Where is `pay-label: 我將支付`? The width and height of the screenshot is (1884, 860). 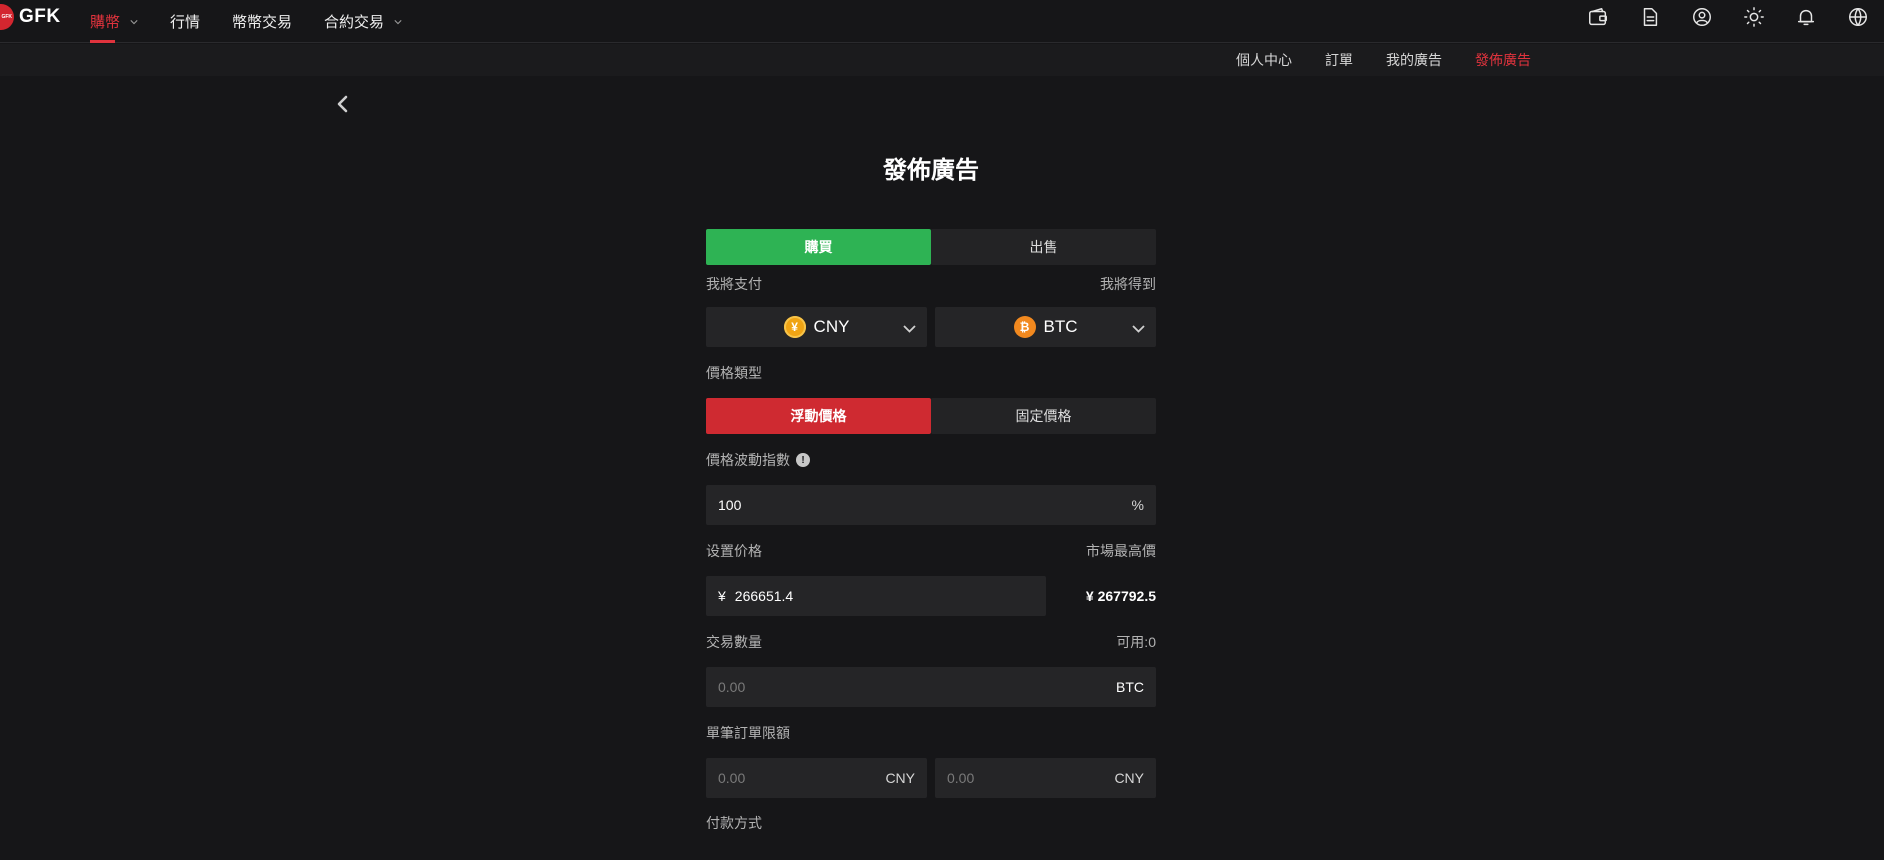 pay-label: 我將支付 is located at coordinates (734, 284).